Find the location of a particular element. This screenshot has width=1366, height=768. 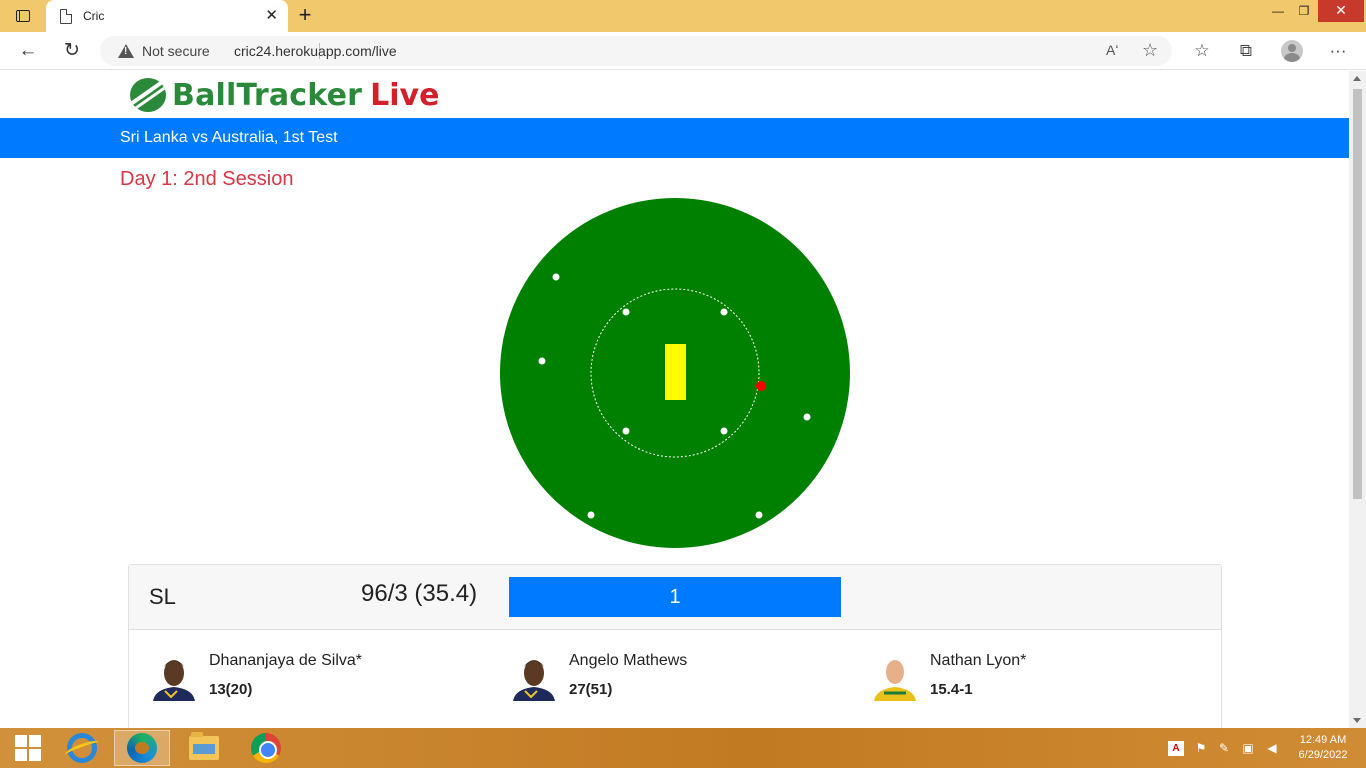

volume-icon: ◀ is located at coordinates (1272, 748).